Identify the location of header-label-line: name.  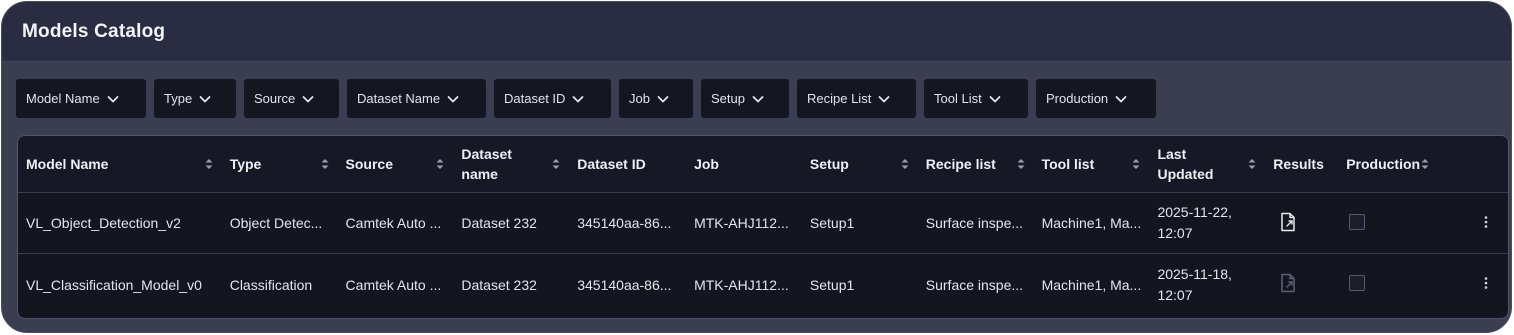
(479, 174).